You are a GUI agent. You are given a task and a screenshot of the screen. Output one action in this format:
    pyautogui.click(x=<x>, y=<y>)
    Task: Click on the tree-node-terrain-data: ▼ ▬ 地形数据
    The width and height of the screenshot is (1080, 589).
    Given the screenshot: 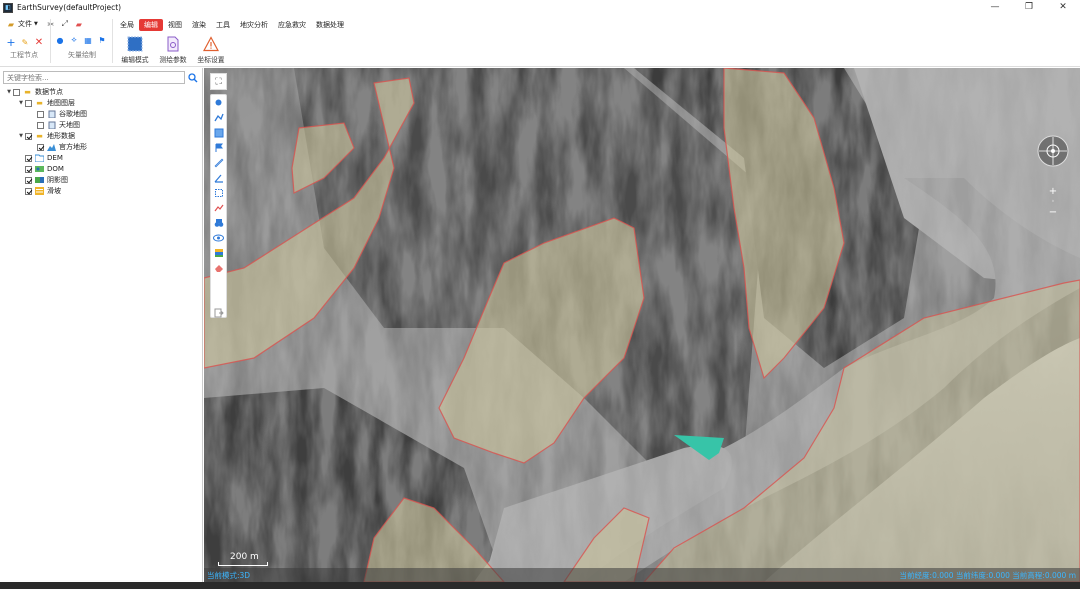 What is the action you would take?
    pyautogui.click(x=46, y=136)
    